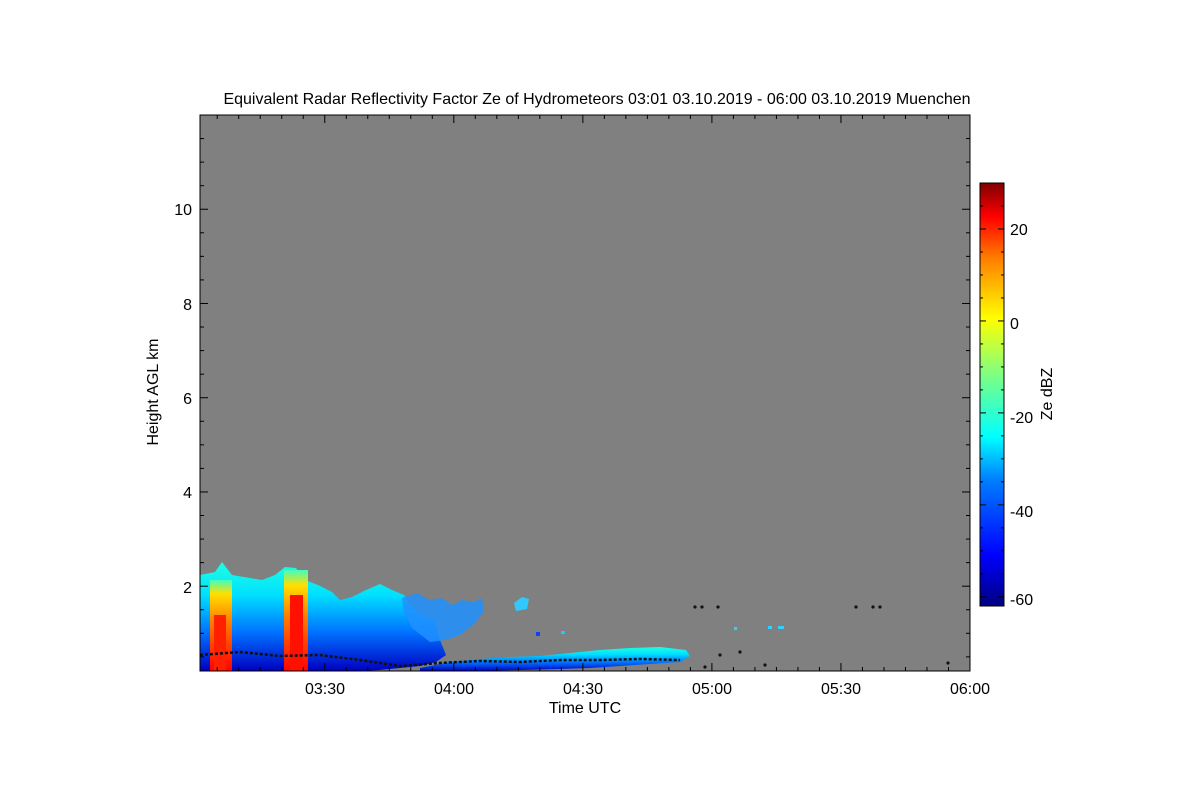 The height and width of the screenshot is (800, 1200). What do you see at coordinates (1021, 600) in the screenshot?
I see `colorbar-tick-label: -60` at bounding box center [1021, 600].